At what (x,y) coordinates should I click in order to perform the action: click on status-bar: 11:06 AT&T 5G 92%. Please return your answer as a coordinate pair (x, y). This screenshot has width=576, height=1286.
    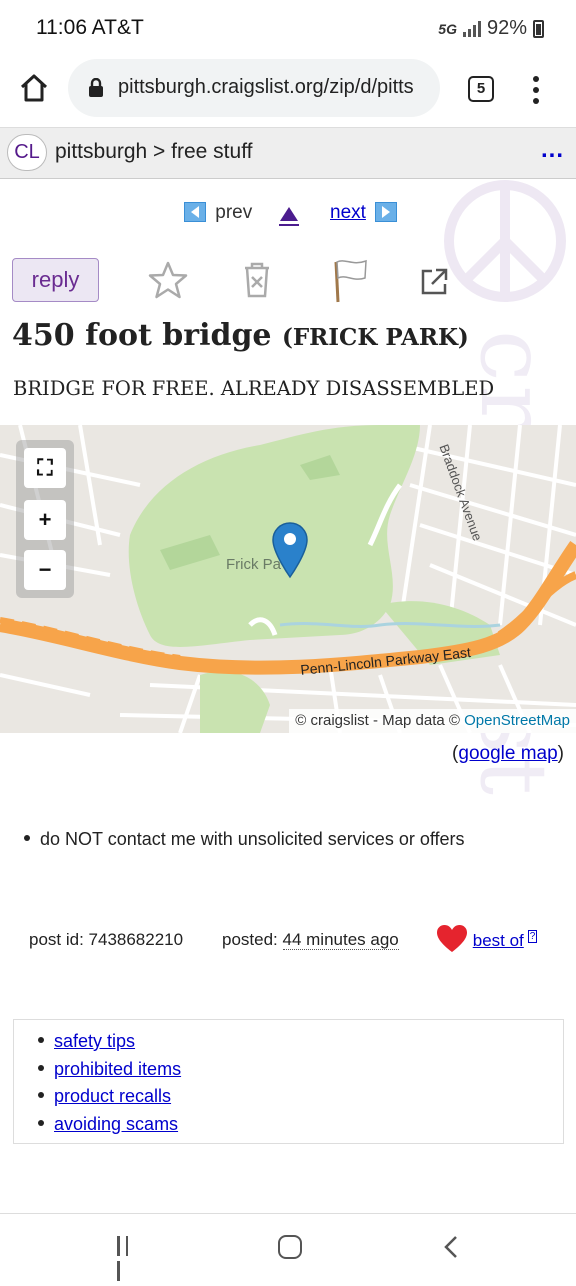
    Looking at the image, I should click on (288, 28).